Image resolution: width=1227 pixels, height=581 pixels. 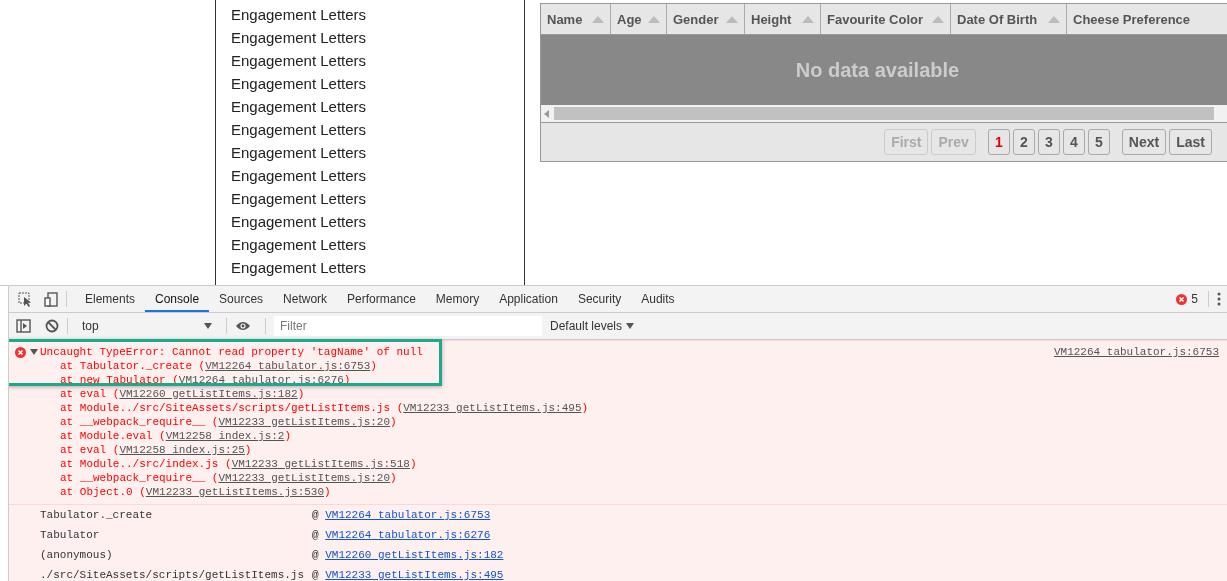 What do you see at coordinates (877, 70) in the screenshot?
I see `empty-message: No data available` at bounding box center [877, 70].